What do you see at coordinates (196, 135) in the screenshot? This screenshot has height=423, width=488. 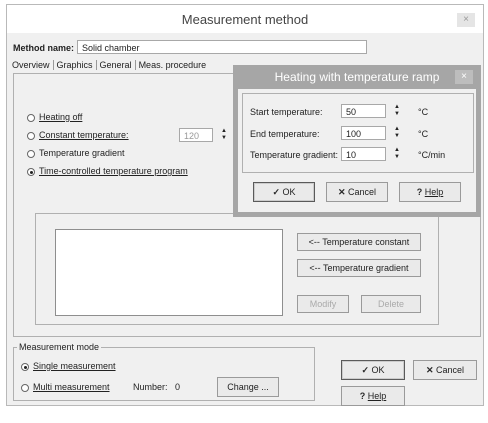 I see `constant-temperature-input: 120` at bounding box center [196, 135].